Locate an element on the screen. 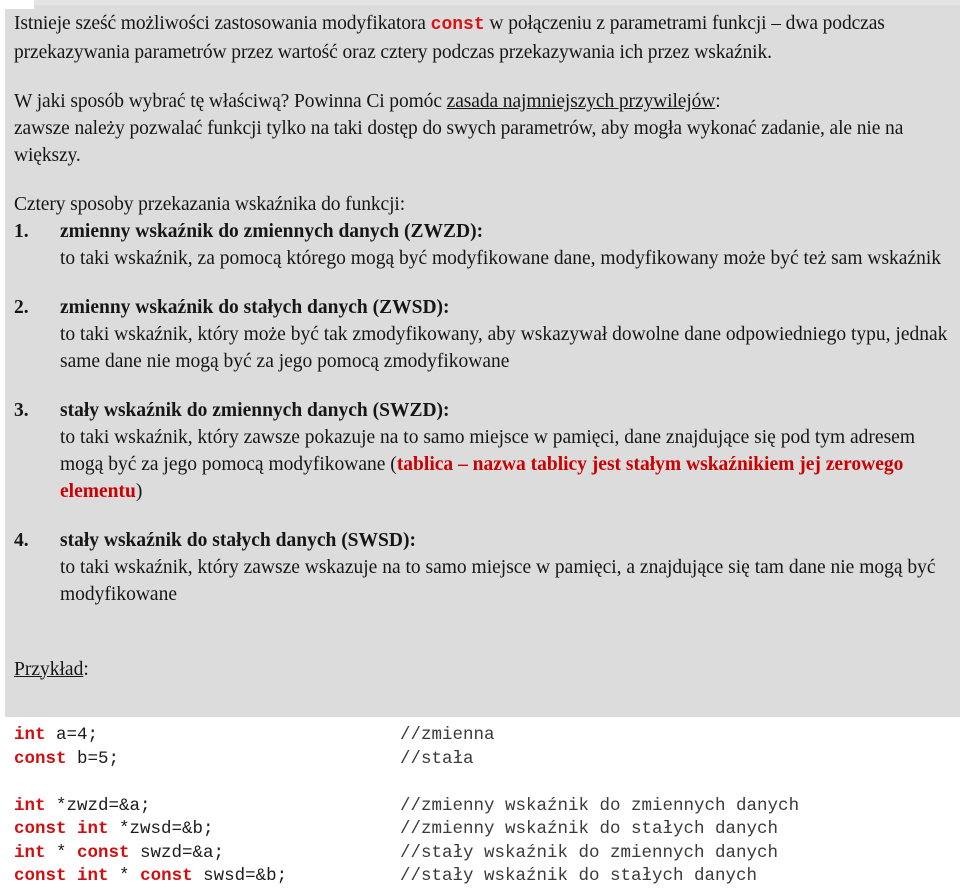 Image resolution: width=960 pixels, height=889 pixels. code-statement: int * const swzd=&a; is located at coordinates (207, 854).